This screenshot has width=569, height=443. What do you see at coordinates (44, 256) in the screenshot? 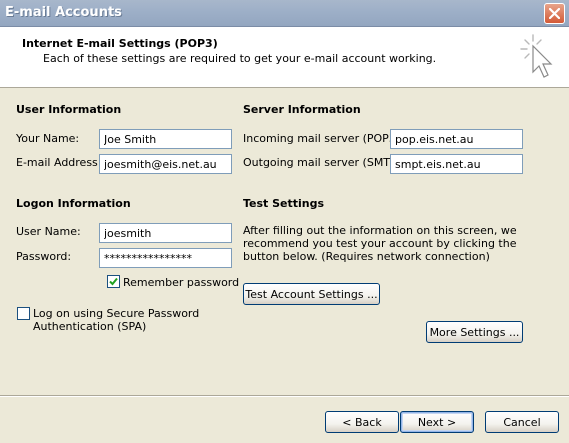
I see `password-label: Password:` at bounding box center [44, 256].